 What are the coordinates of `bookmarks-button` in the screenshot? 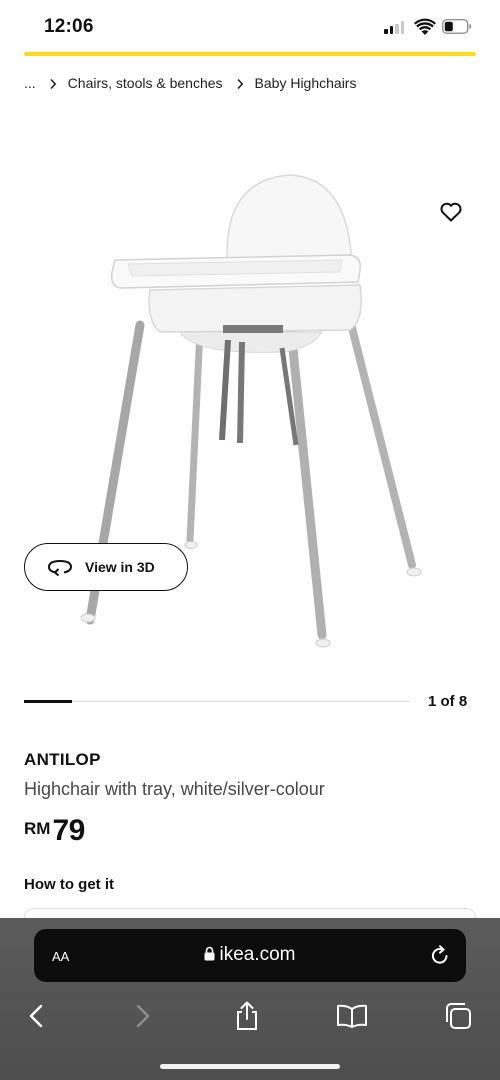 It's located at (352, 1016).